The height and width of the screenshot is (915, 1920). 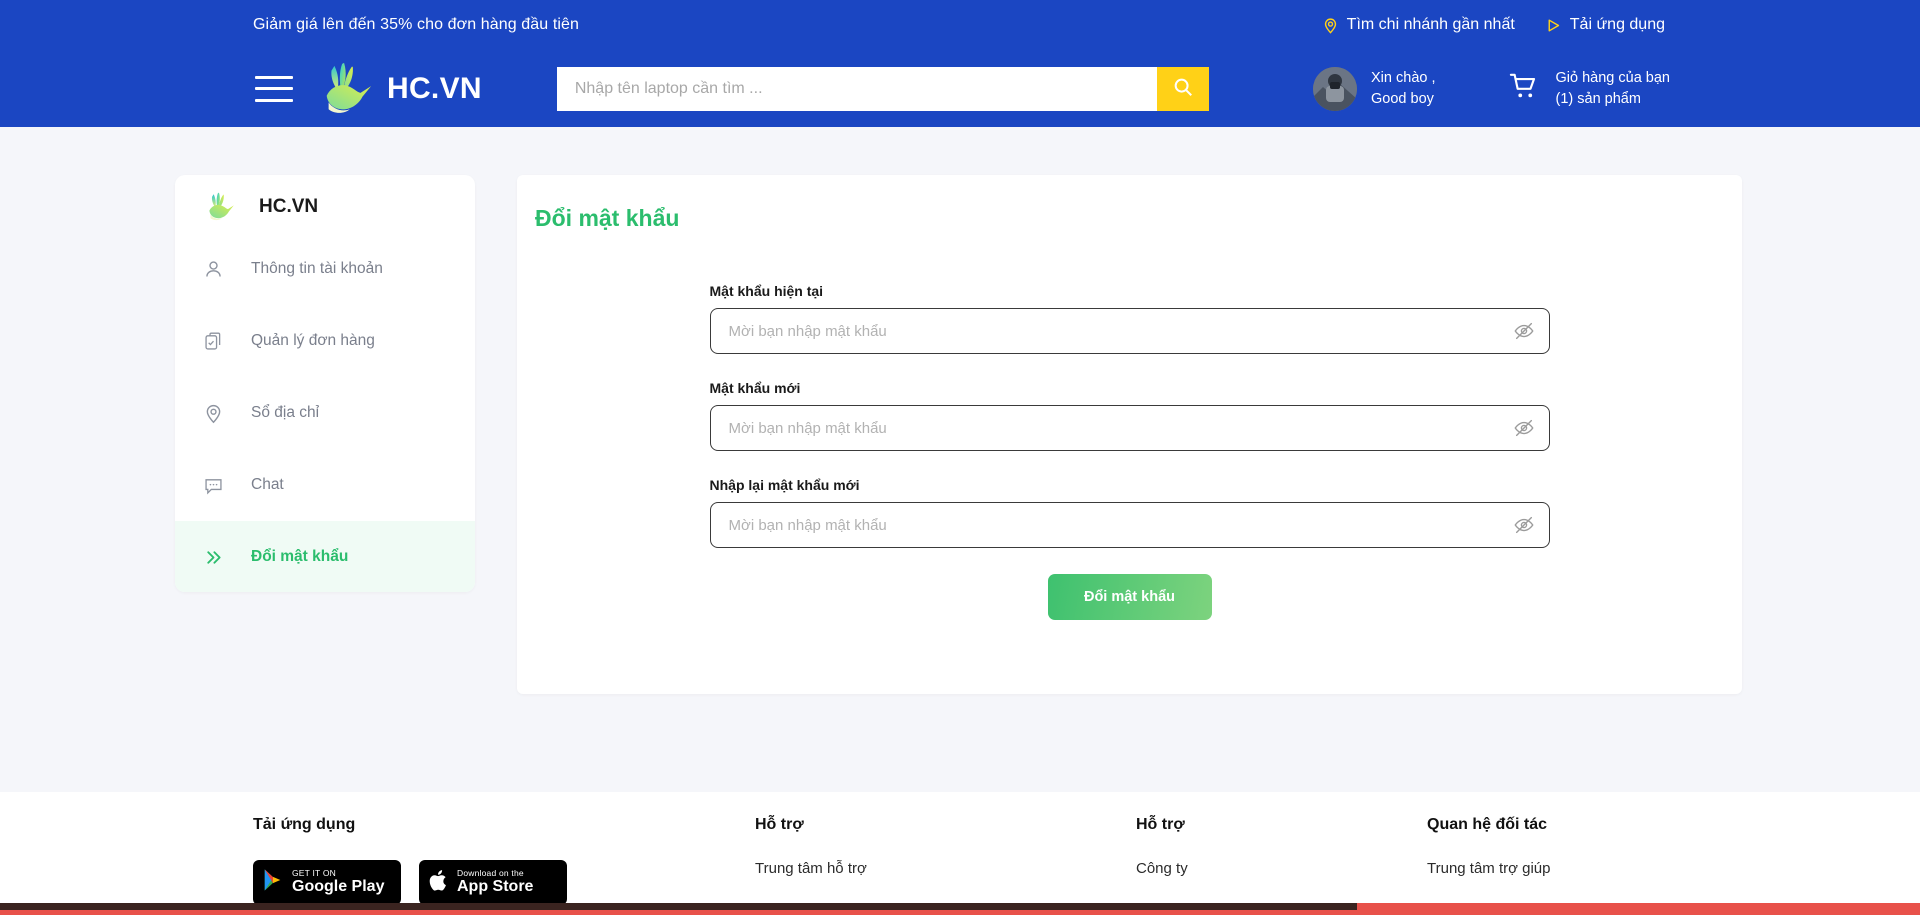 I want to click on sidebar-brand: HC.VN, so click(x=325, y=204).